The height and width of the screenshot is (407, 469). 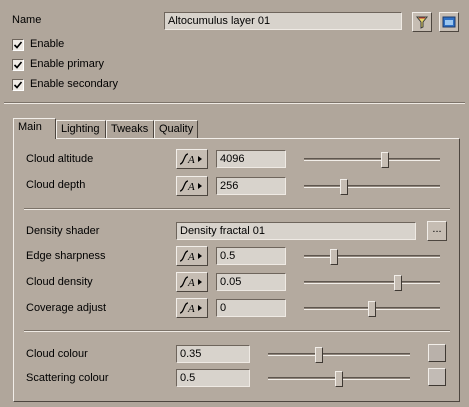 I want to click on enable-primary-checkbox, so click(x=18, y=65).